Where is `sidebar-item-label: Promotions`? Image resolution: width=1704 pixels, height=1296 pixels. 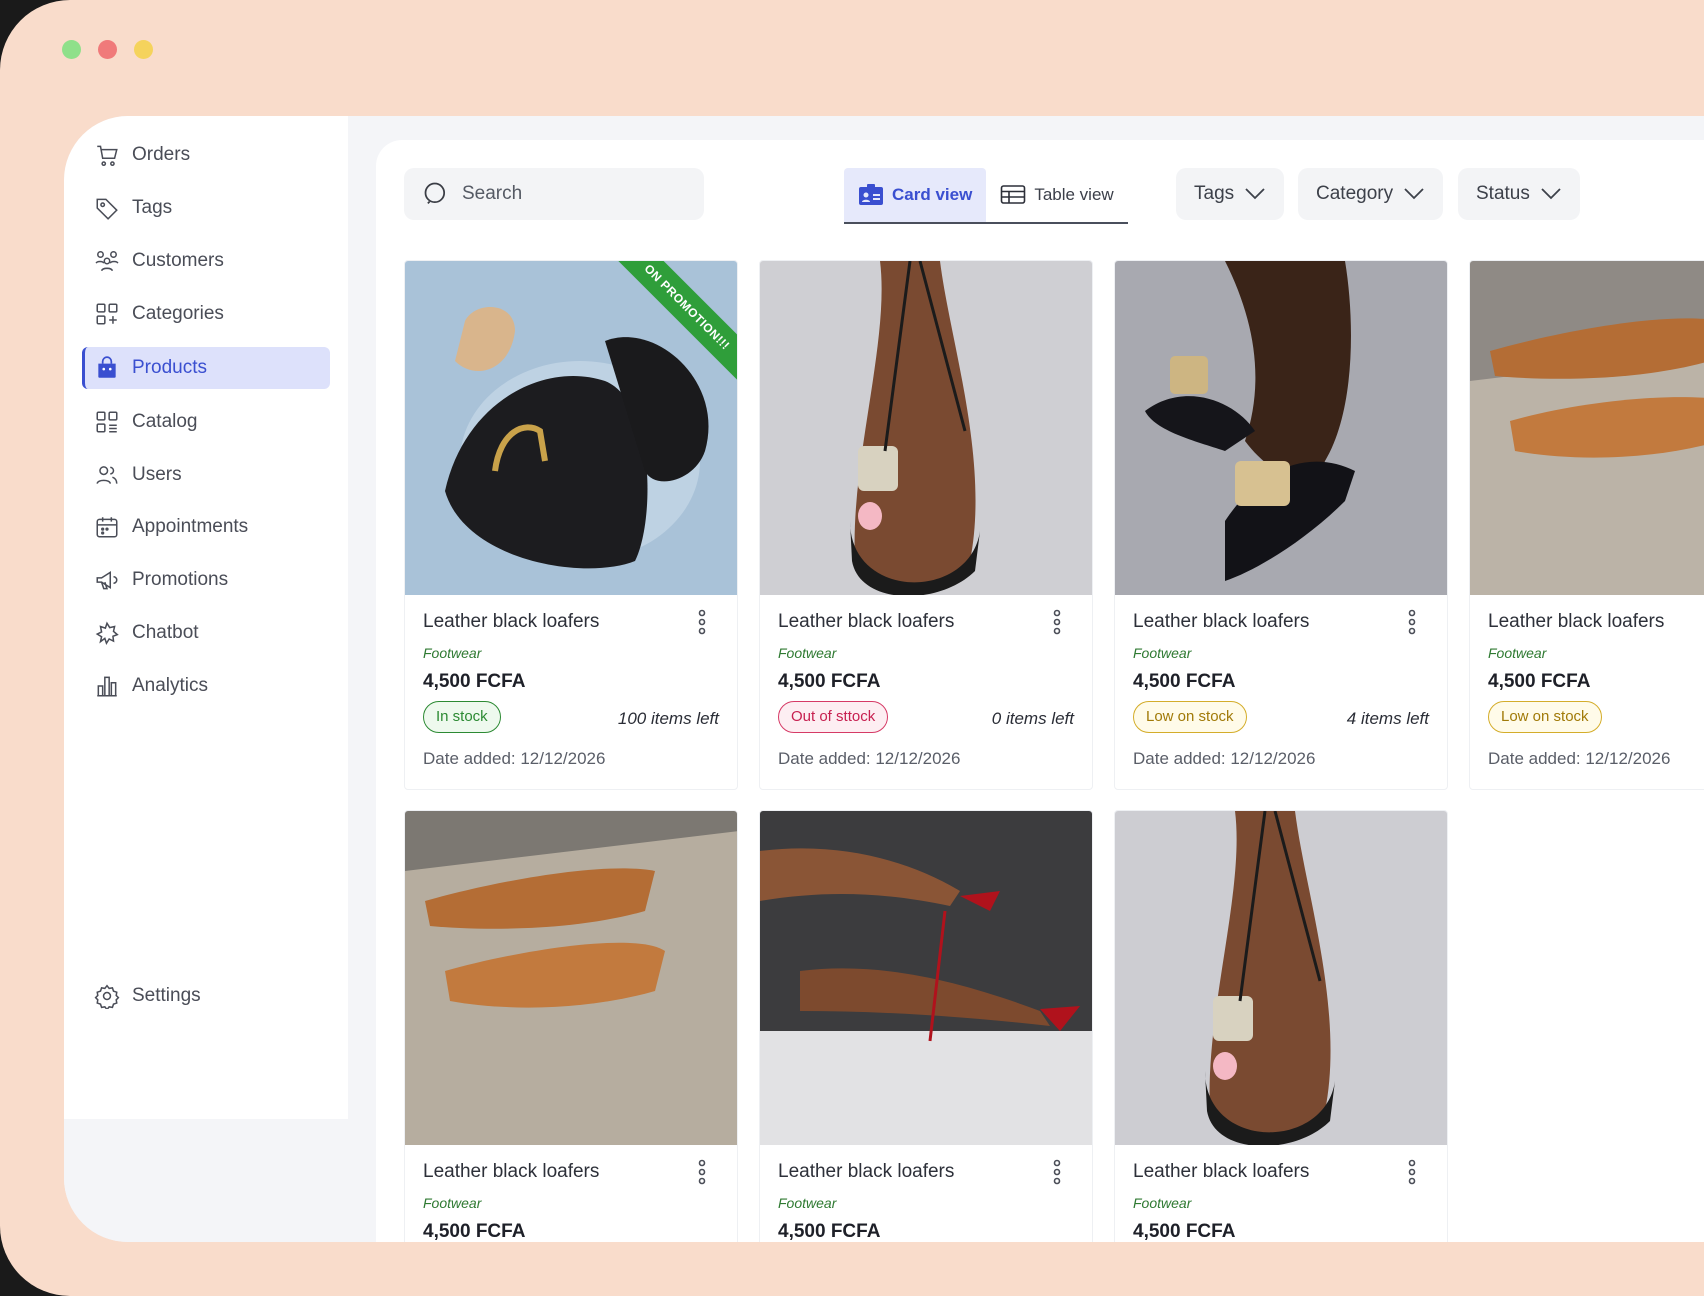 sidebar-item-label: Promotions is located at coordinates (180, 579).